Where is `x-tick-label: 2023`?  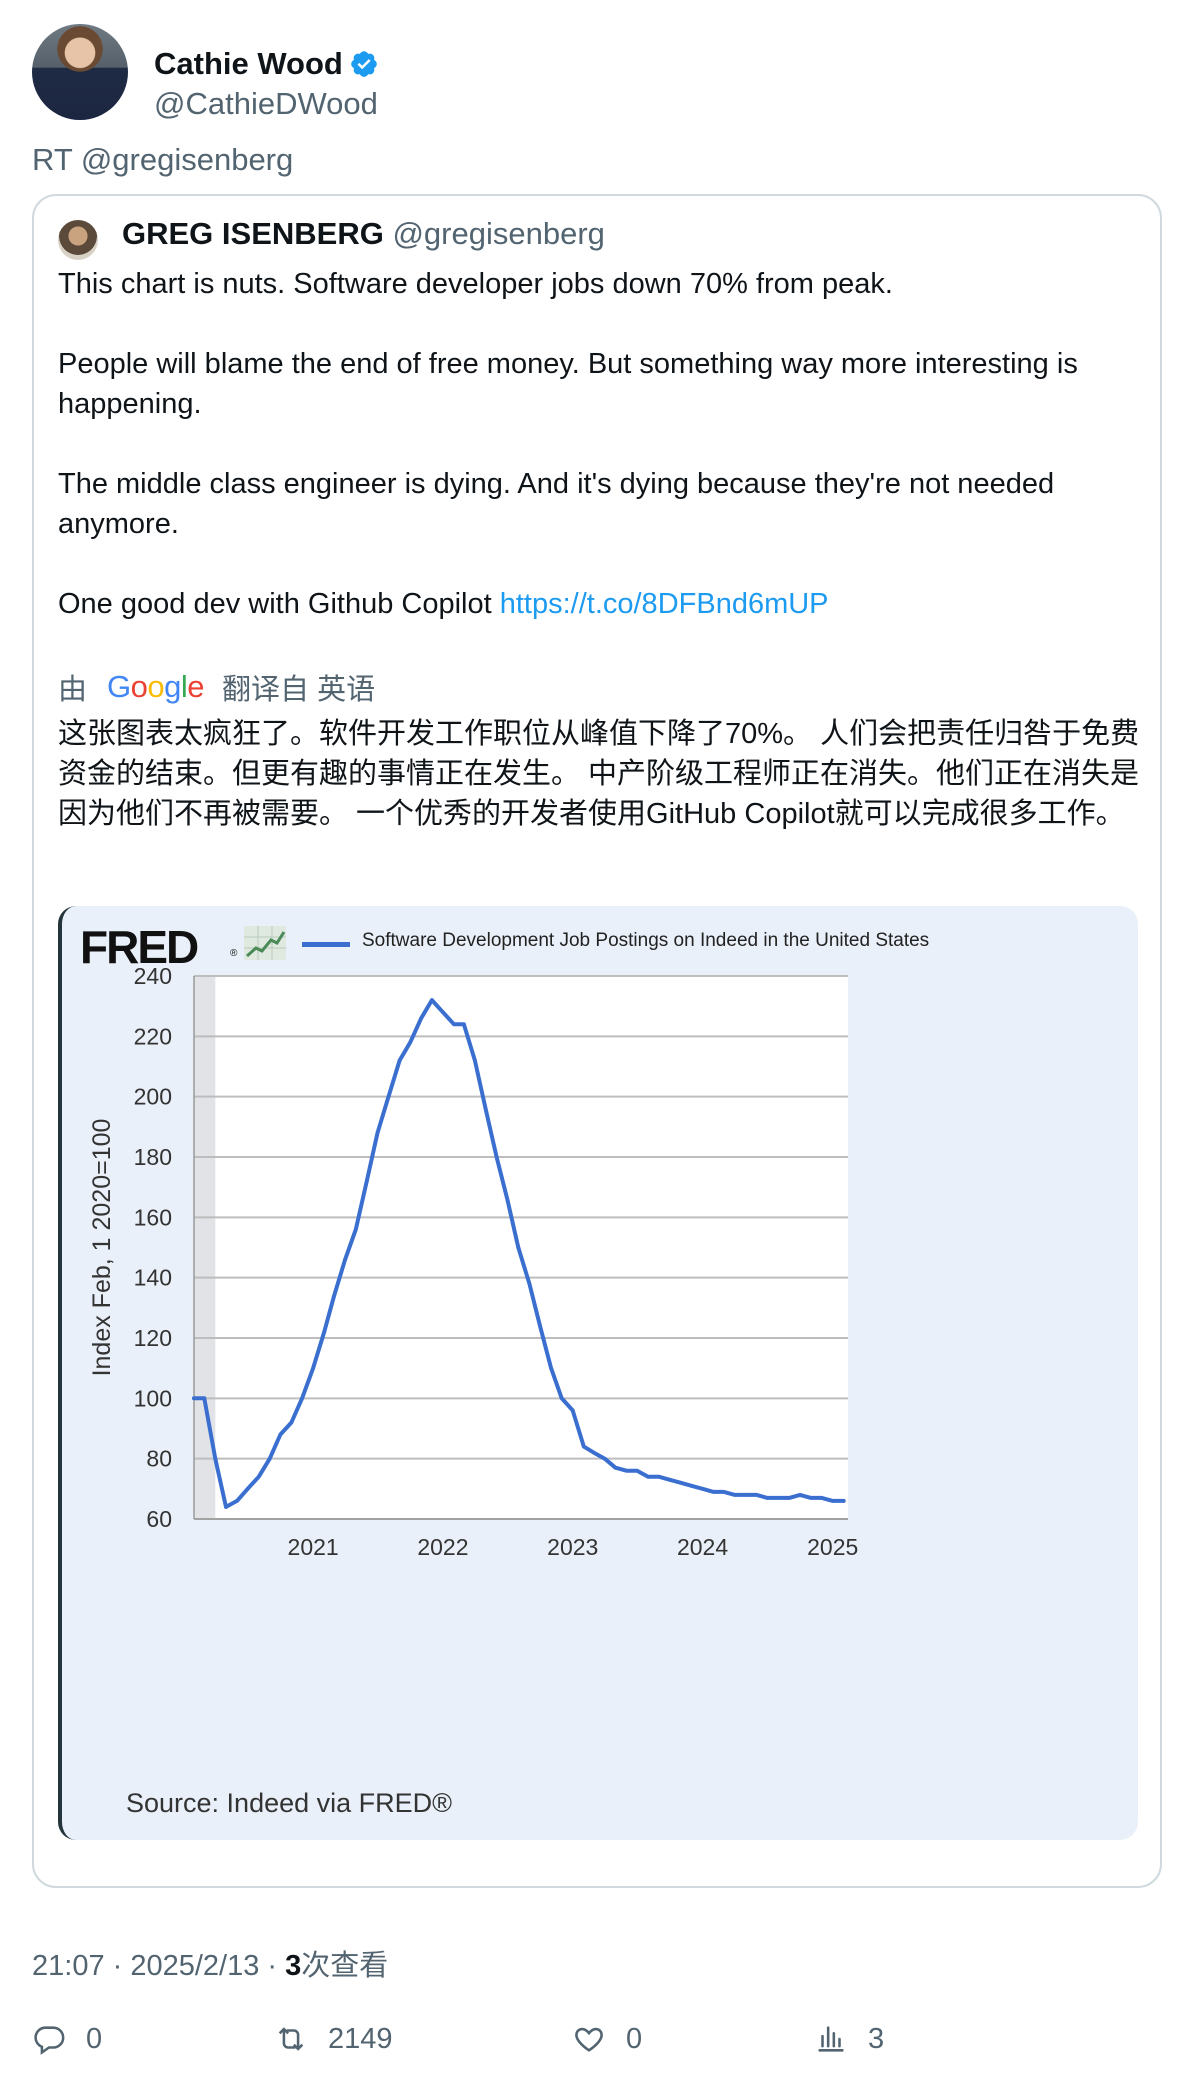 x-tick-label: 2023 is located at coordinates (572, 1547).